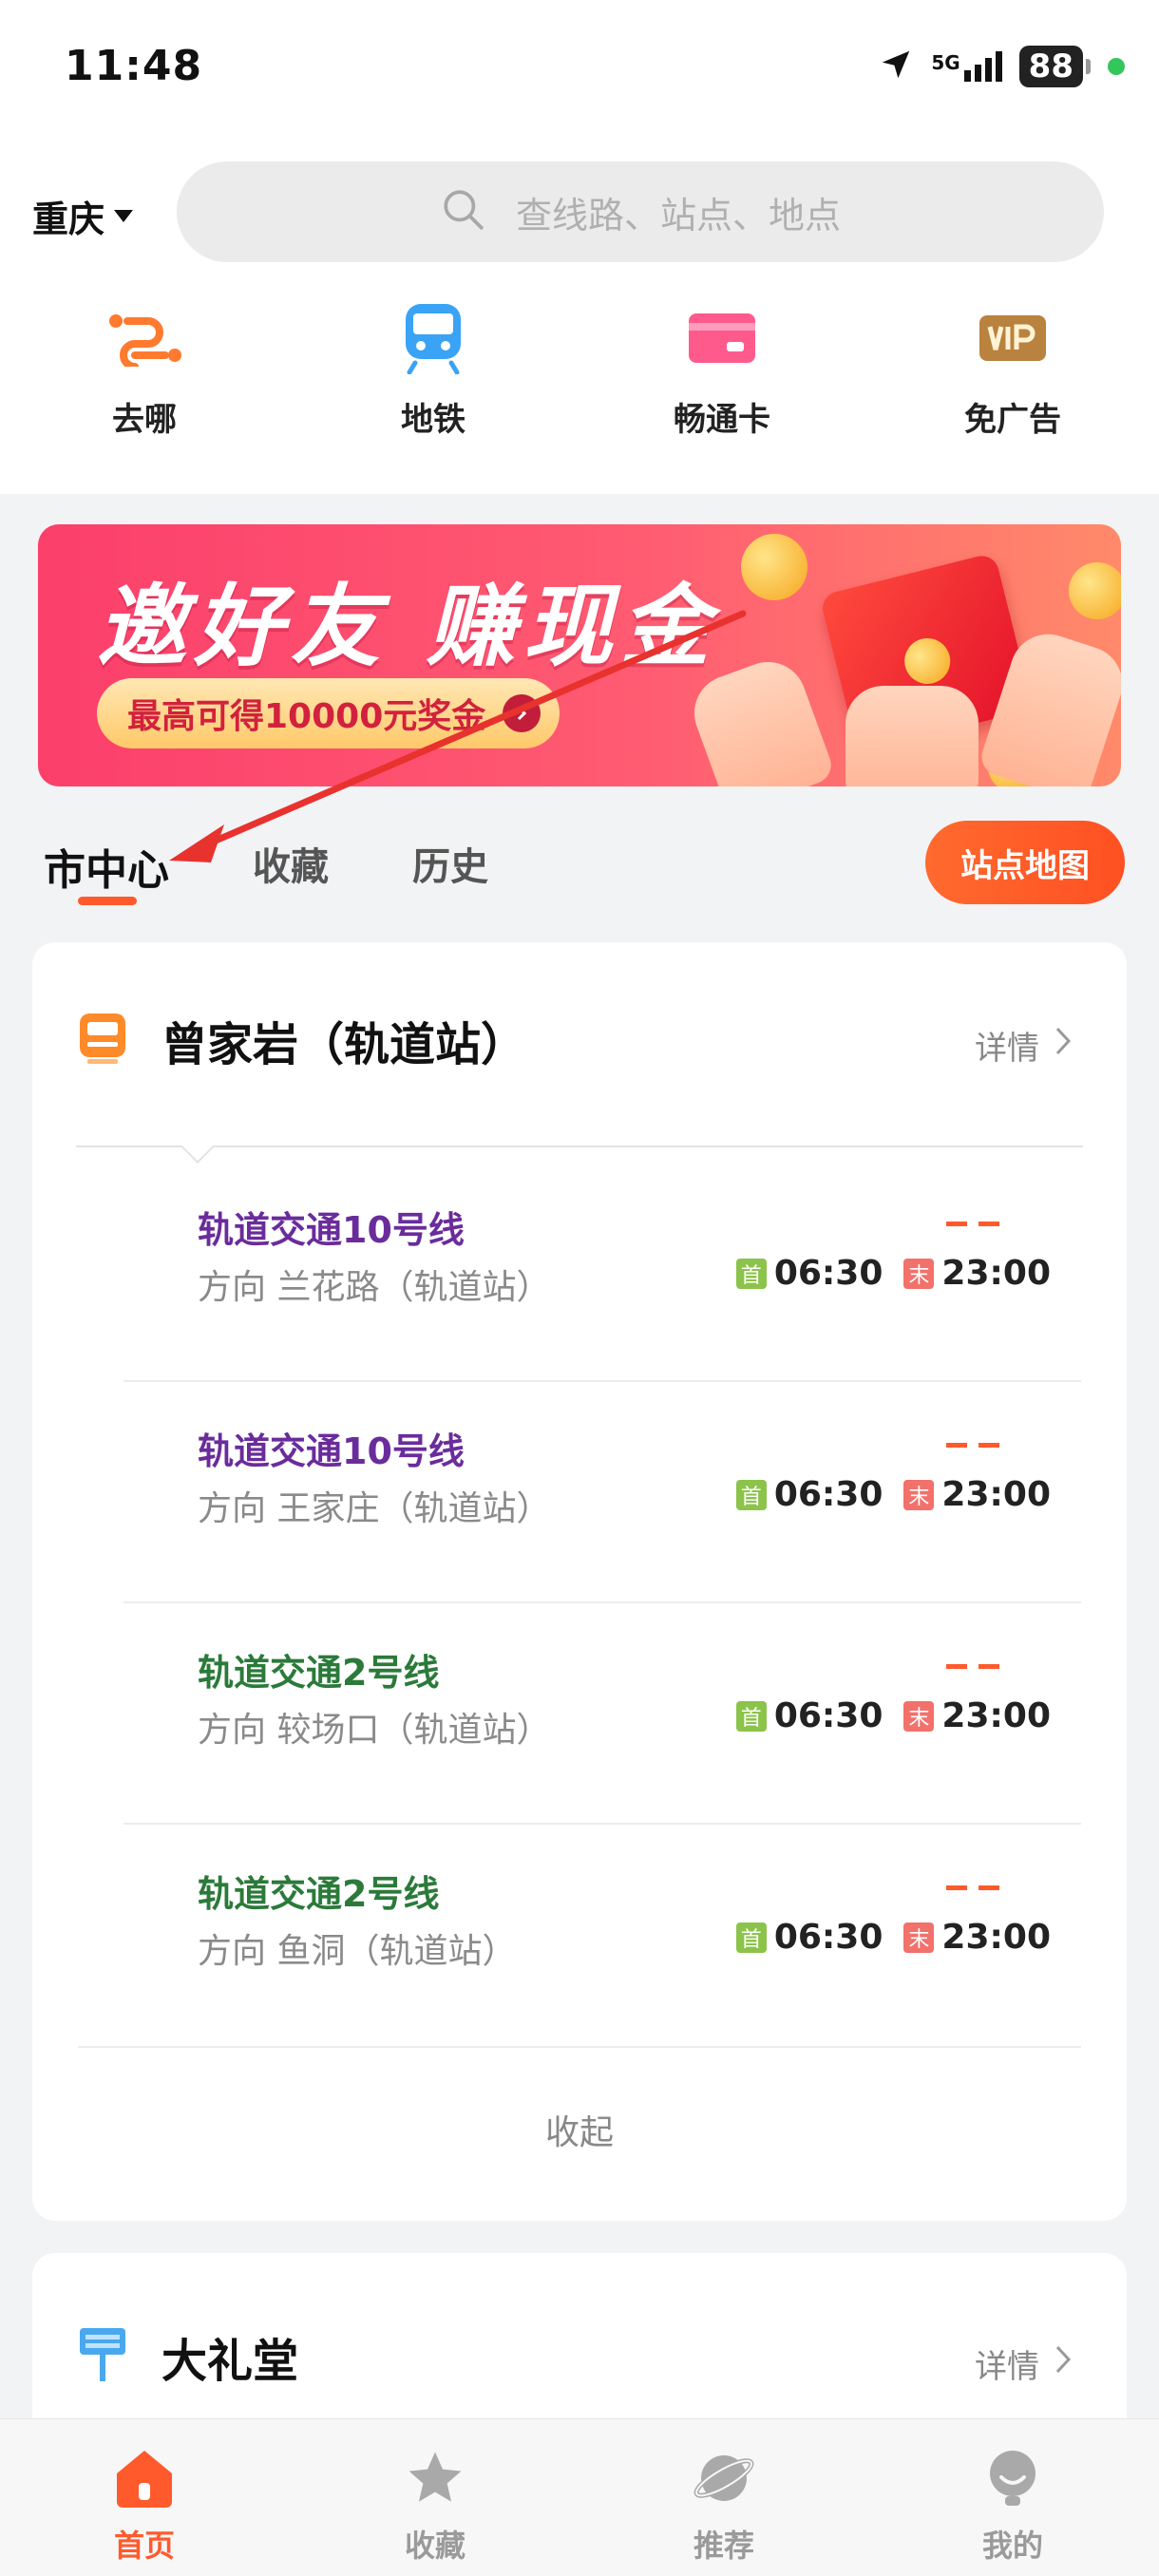 The image size is (1159, 2576). I want to click on search-icon, so click(463, 211).